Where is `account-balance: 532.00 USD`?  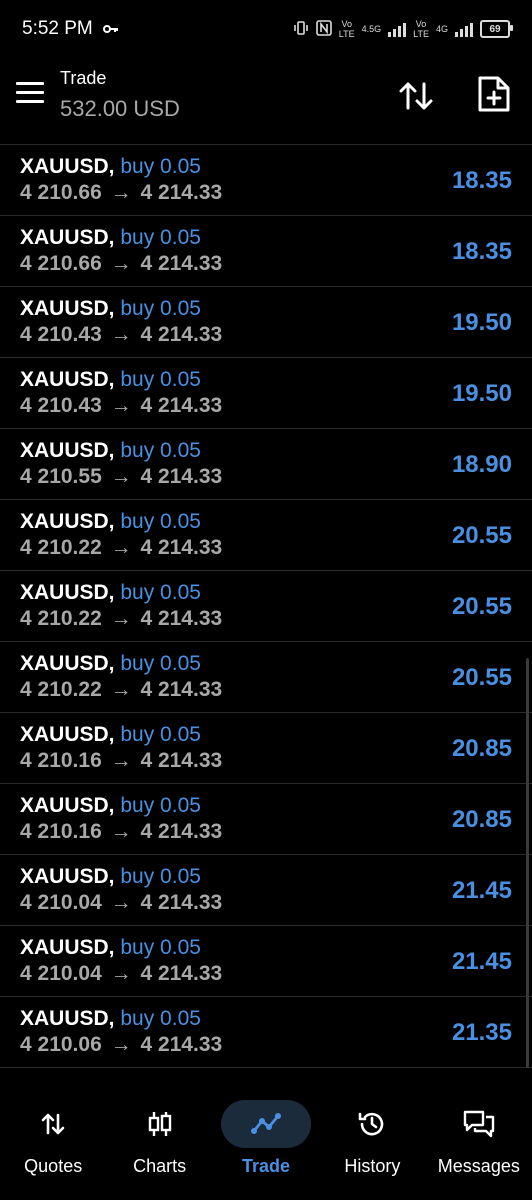 account-balance: 532.00 USD is located at coordinates (120, 108).